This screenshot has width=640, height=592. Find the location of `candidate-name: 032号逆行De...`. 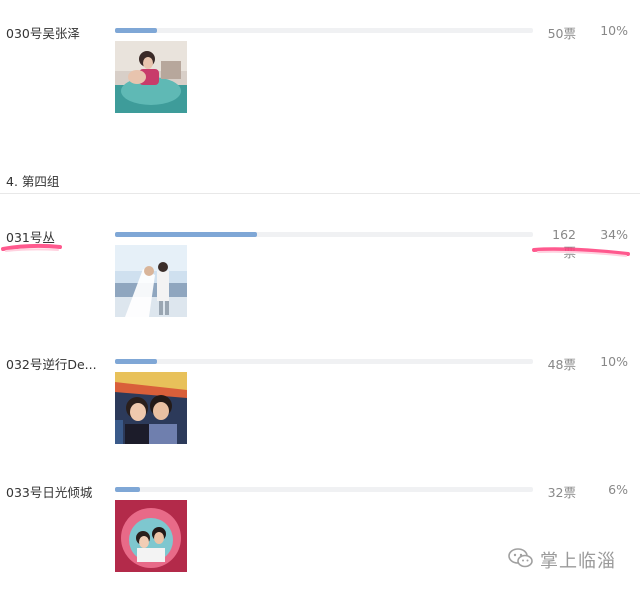

candidate-name: 032号逆行De... is located at coordinates (51, 364).